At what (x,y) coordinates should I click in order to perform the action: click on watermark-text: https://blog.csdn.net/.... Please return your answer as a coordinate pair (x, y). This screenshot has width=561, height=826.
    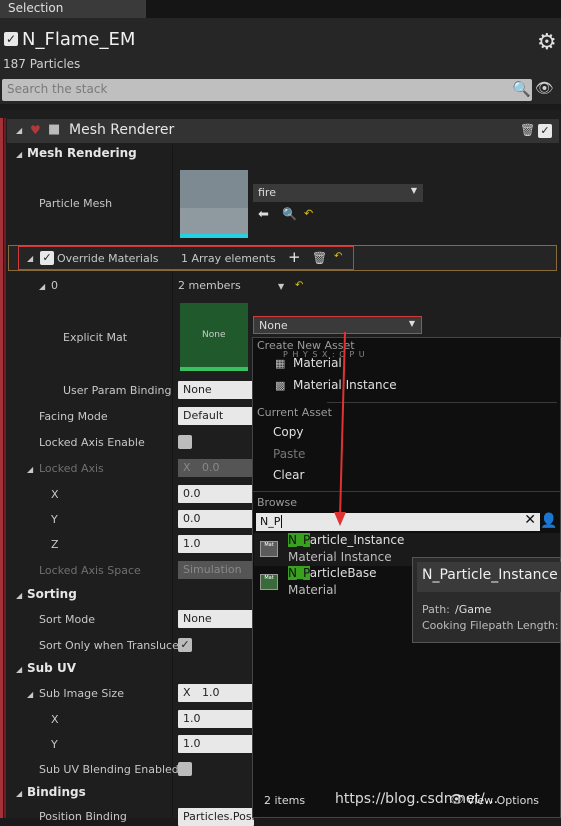
    Looking at the image, I should click on (417, 799).